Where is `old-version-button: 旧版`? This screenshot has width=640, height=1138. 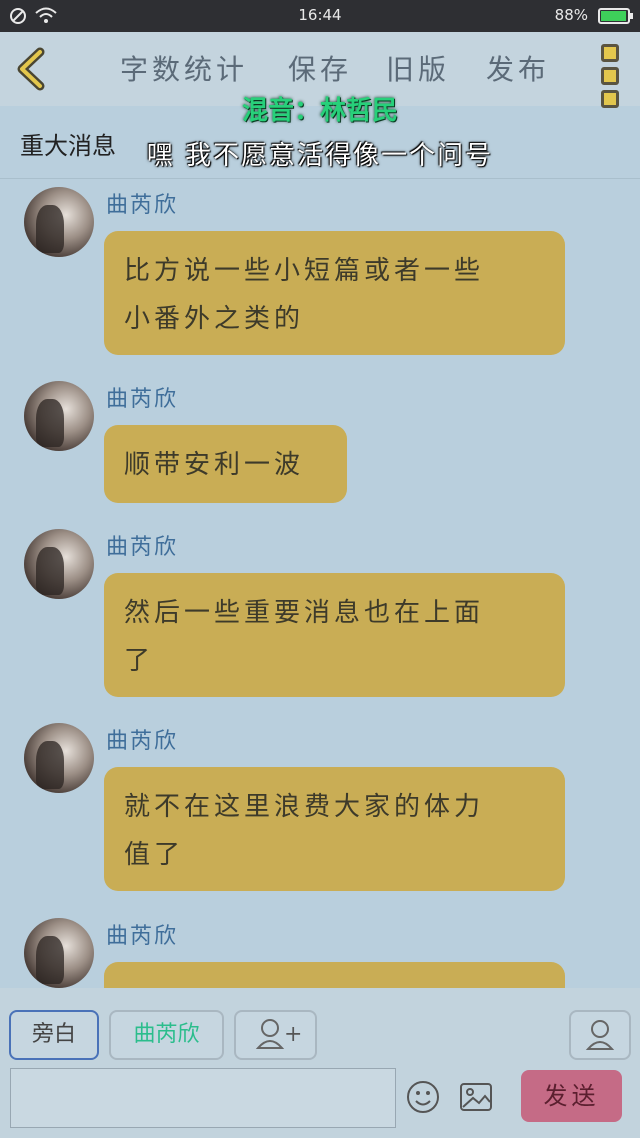 old-version-button: 旧版 is located at coordinates (418, 68).